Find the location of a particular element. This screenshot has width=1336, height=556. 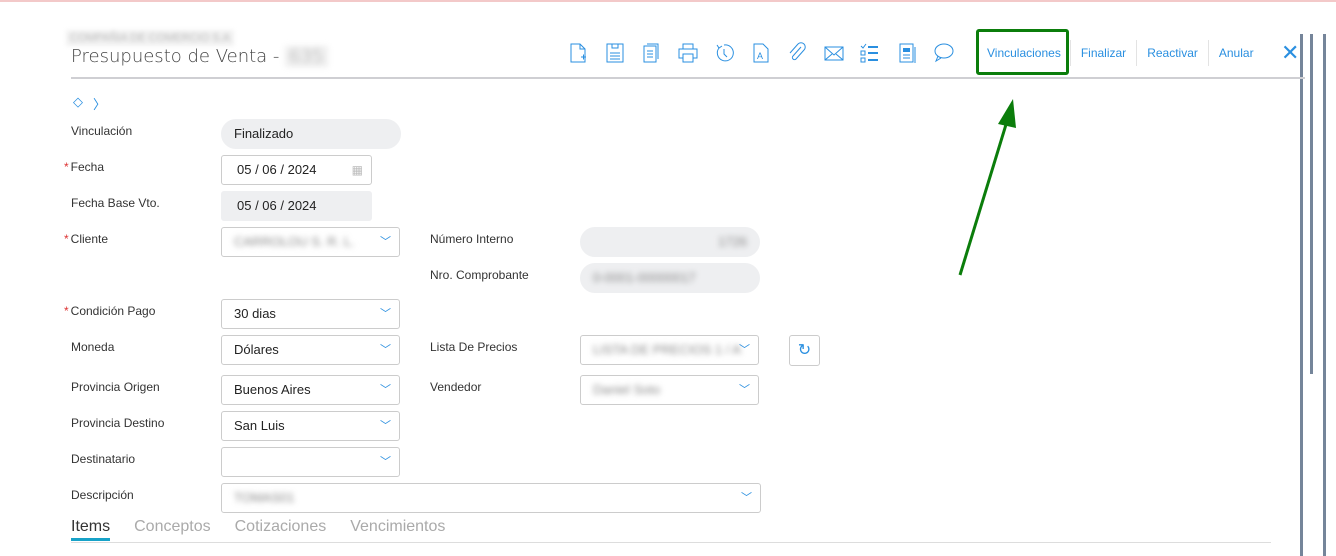

fecha-label: * Fecha is located at coordinates (84, 167).